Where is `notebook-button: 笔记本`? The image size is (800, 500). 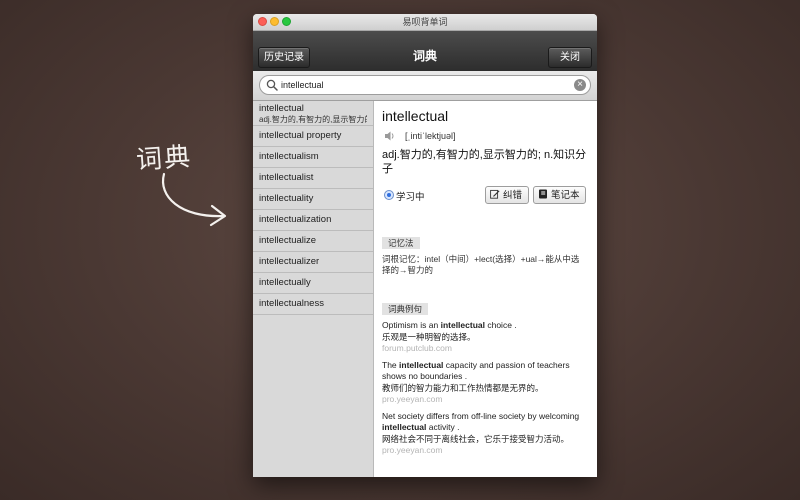
notebook-button: 笔记本 is located at coordinates (559, 195).